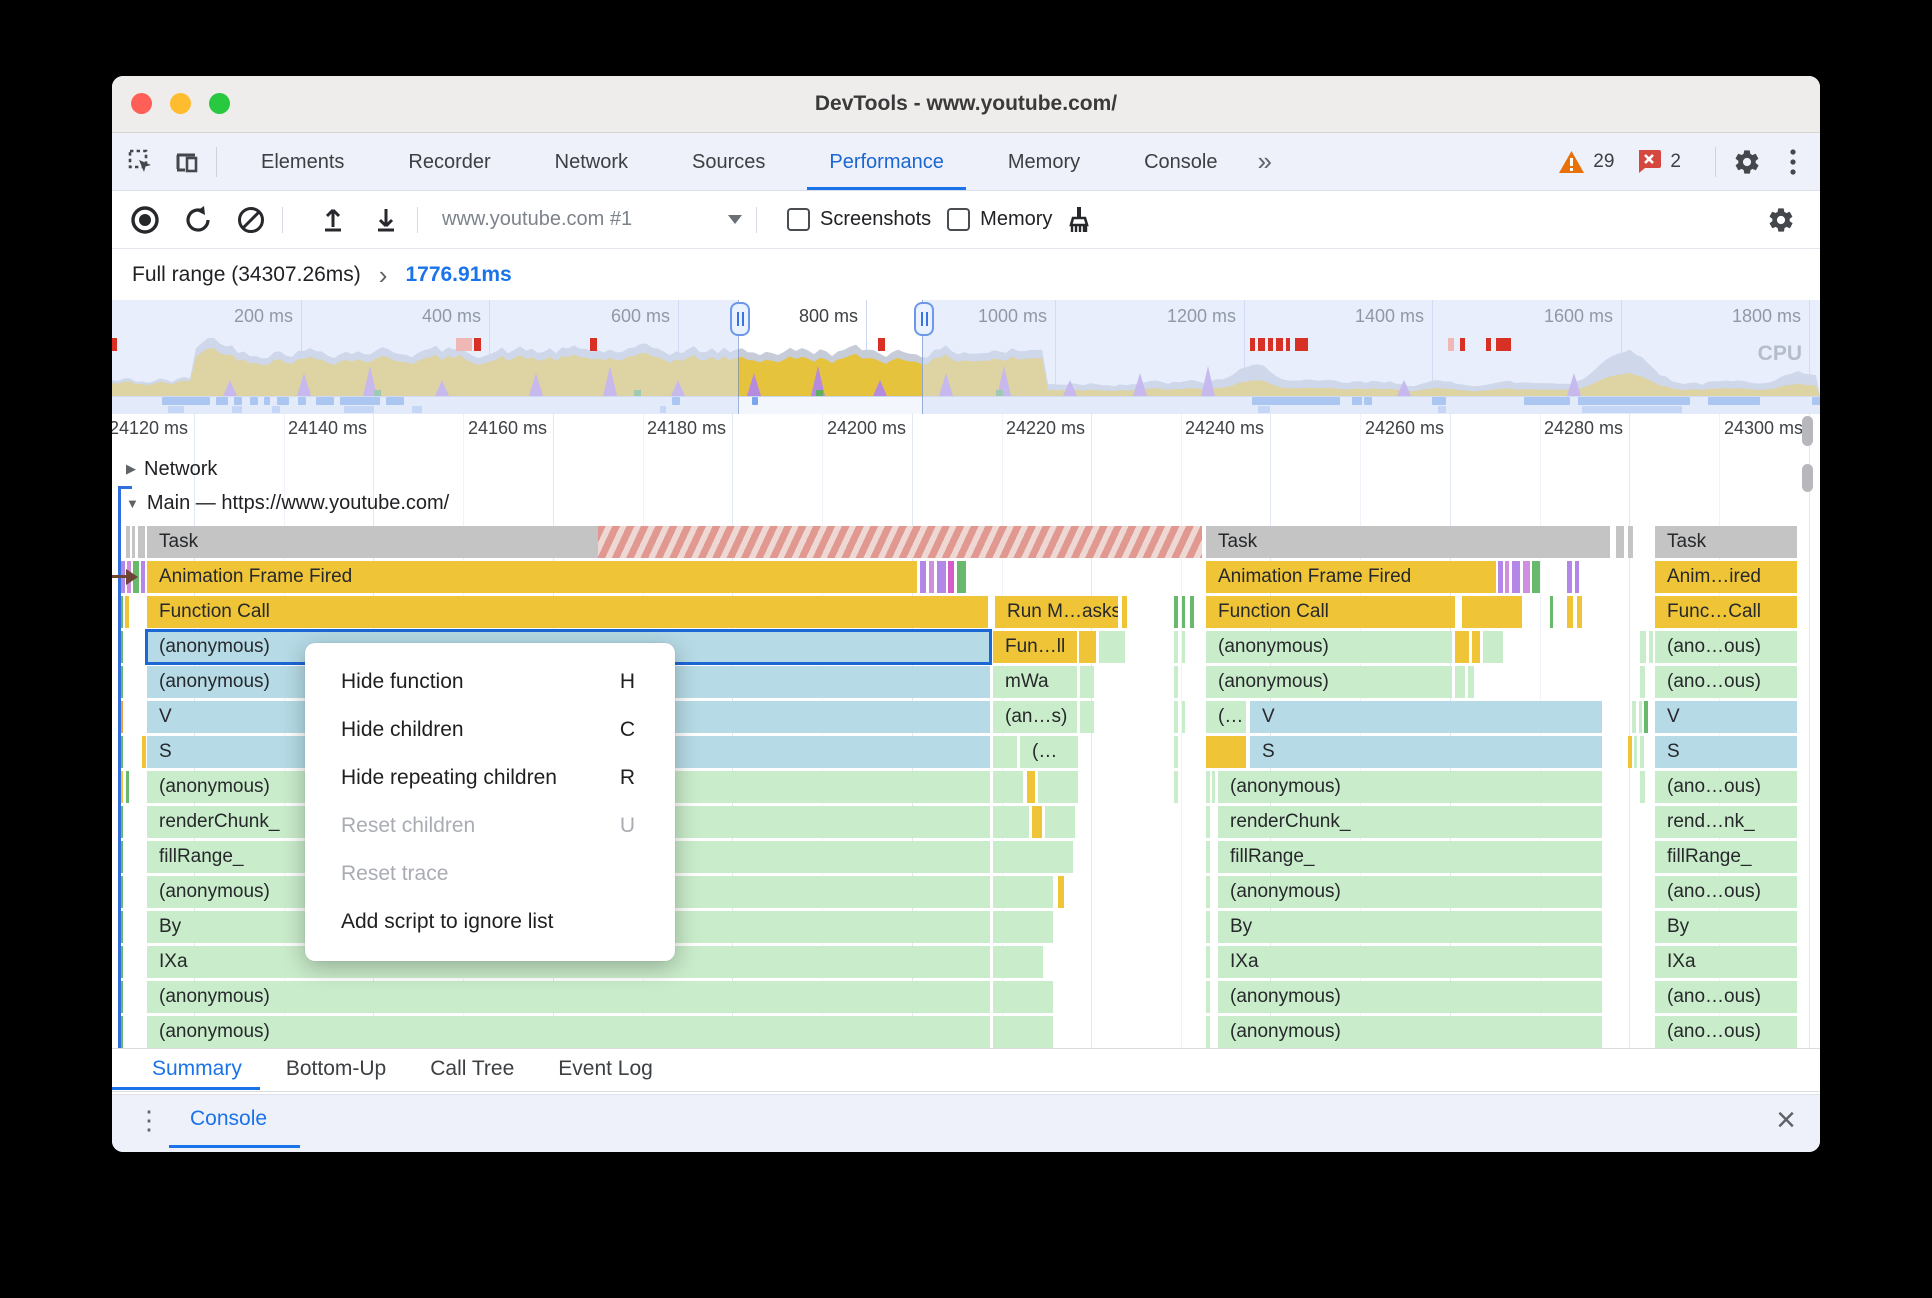 This screenshot has height=1298, width=1932. I want to click on flame-bar-anonymous-2: (anonymous), so click(1329, 682).